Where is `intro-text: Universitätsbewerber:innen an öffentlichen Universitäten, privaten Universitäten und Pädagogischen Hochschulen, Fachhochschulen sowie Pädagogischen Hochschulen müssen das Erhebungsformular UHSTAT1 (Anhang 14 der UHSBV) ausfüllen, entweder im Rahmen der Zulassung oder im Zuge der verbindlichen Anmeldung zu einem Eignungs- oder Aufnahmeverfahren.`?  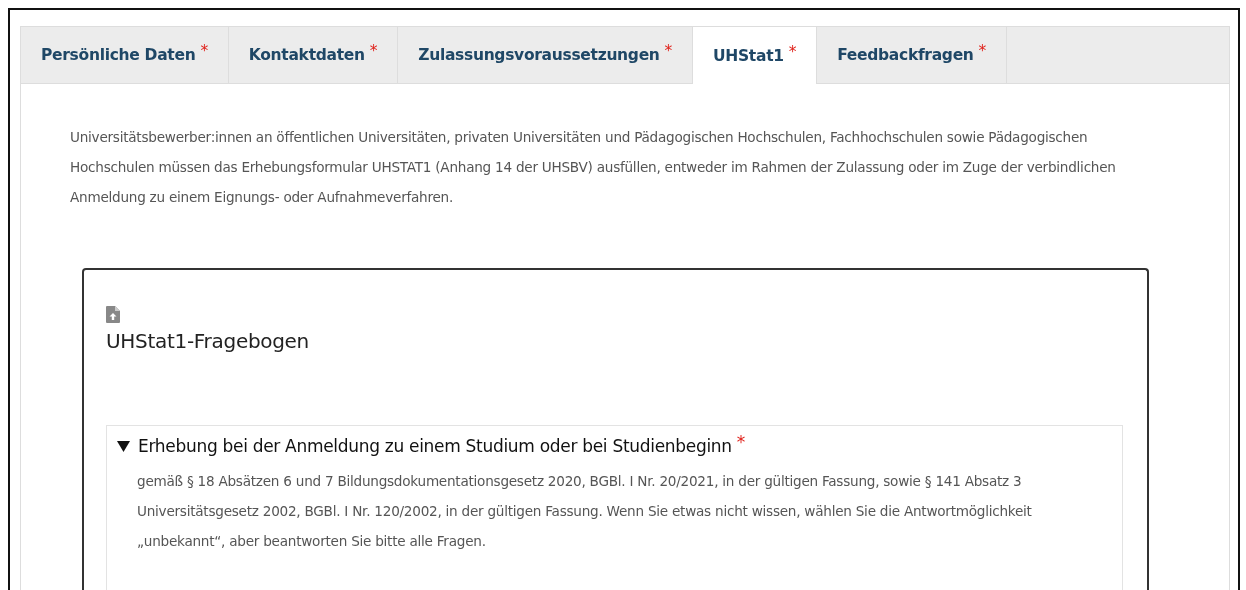 intro-text: Universitätsbewerber:innen an öffentlichen Universitäten, privaten Universitäten und Pädagogischen Hochschulen, Fachhochschulen sowie Pädagogischen Hochschulen müssen das Erhebungsformular UHSTAT1 (Anhang 14 der UHSBV) ausfüllen, entweder im Rahmen der Zulassung oder im Zuge der verbindlichen Anmeldung zu einem Eignungs- oder Aufnahmeverfahren. is located at coordinates (593, 167).